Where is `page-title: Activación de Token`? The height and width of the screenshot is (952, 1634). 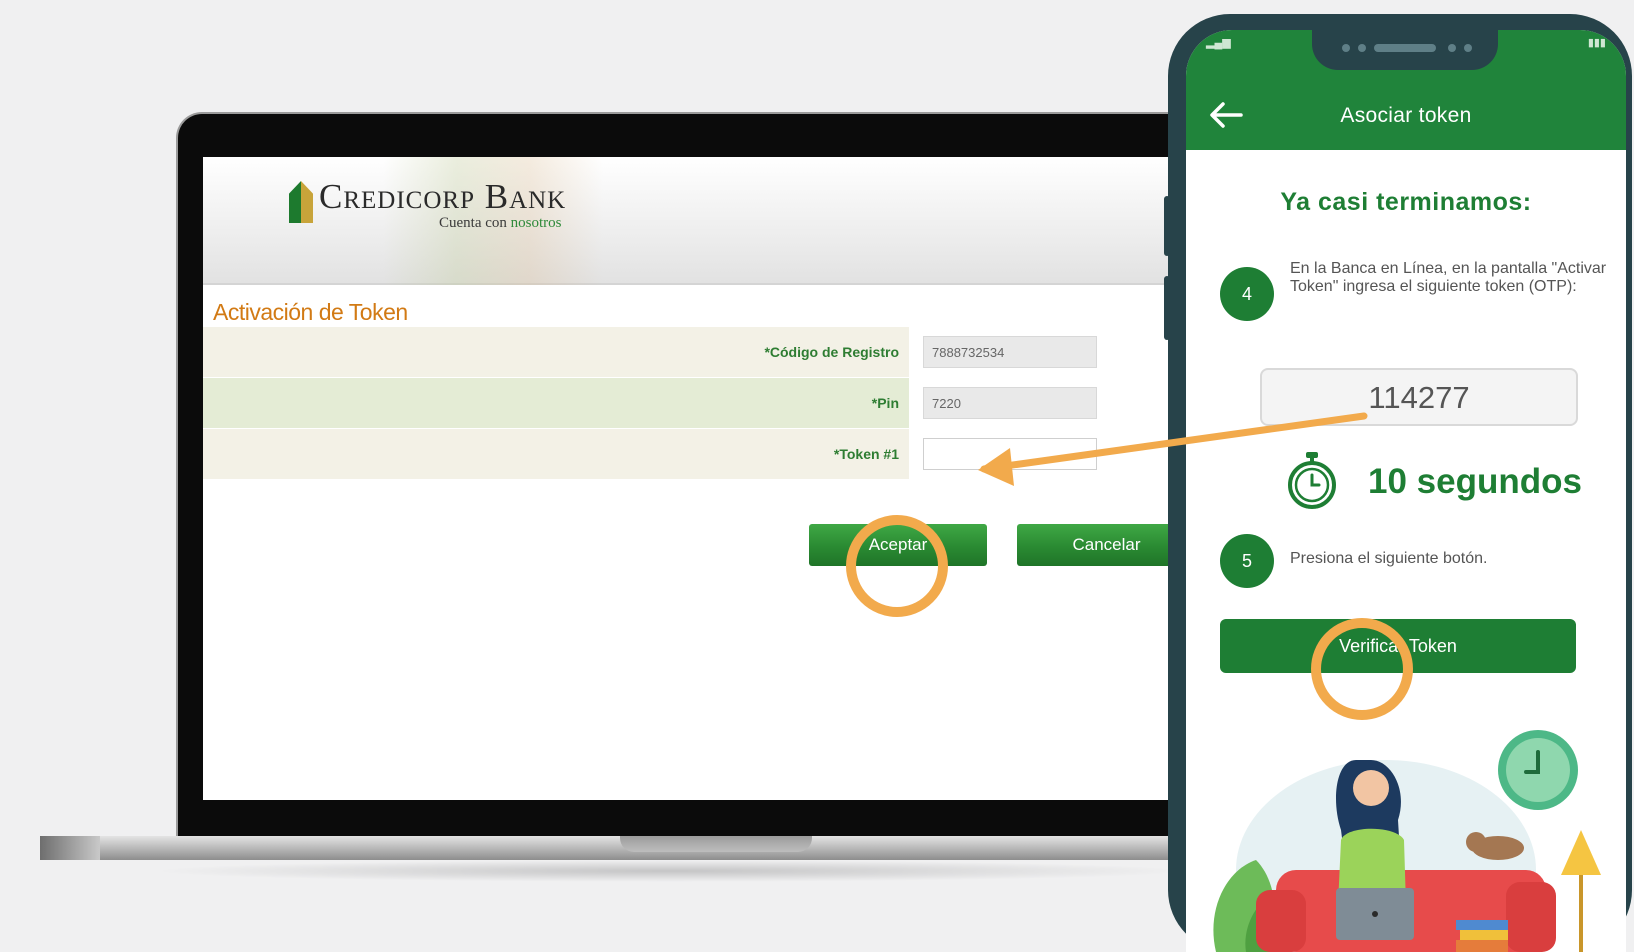
page-title: Activación de Token is located at coordinates (310, 312).